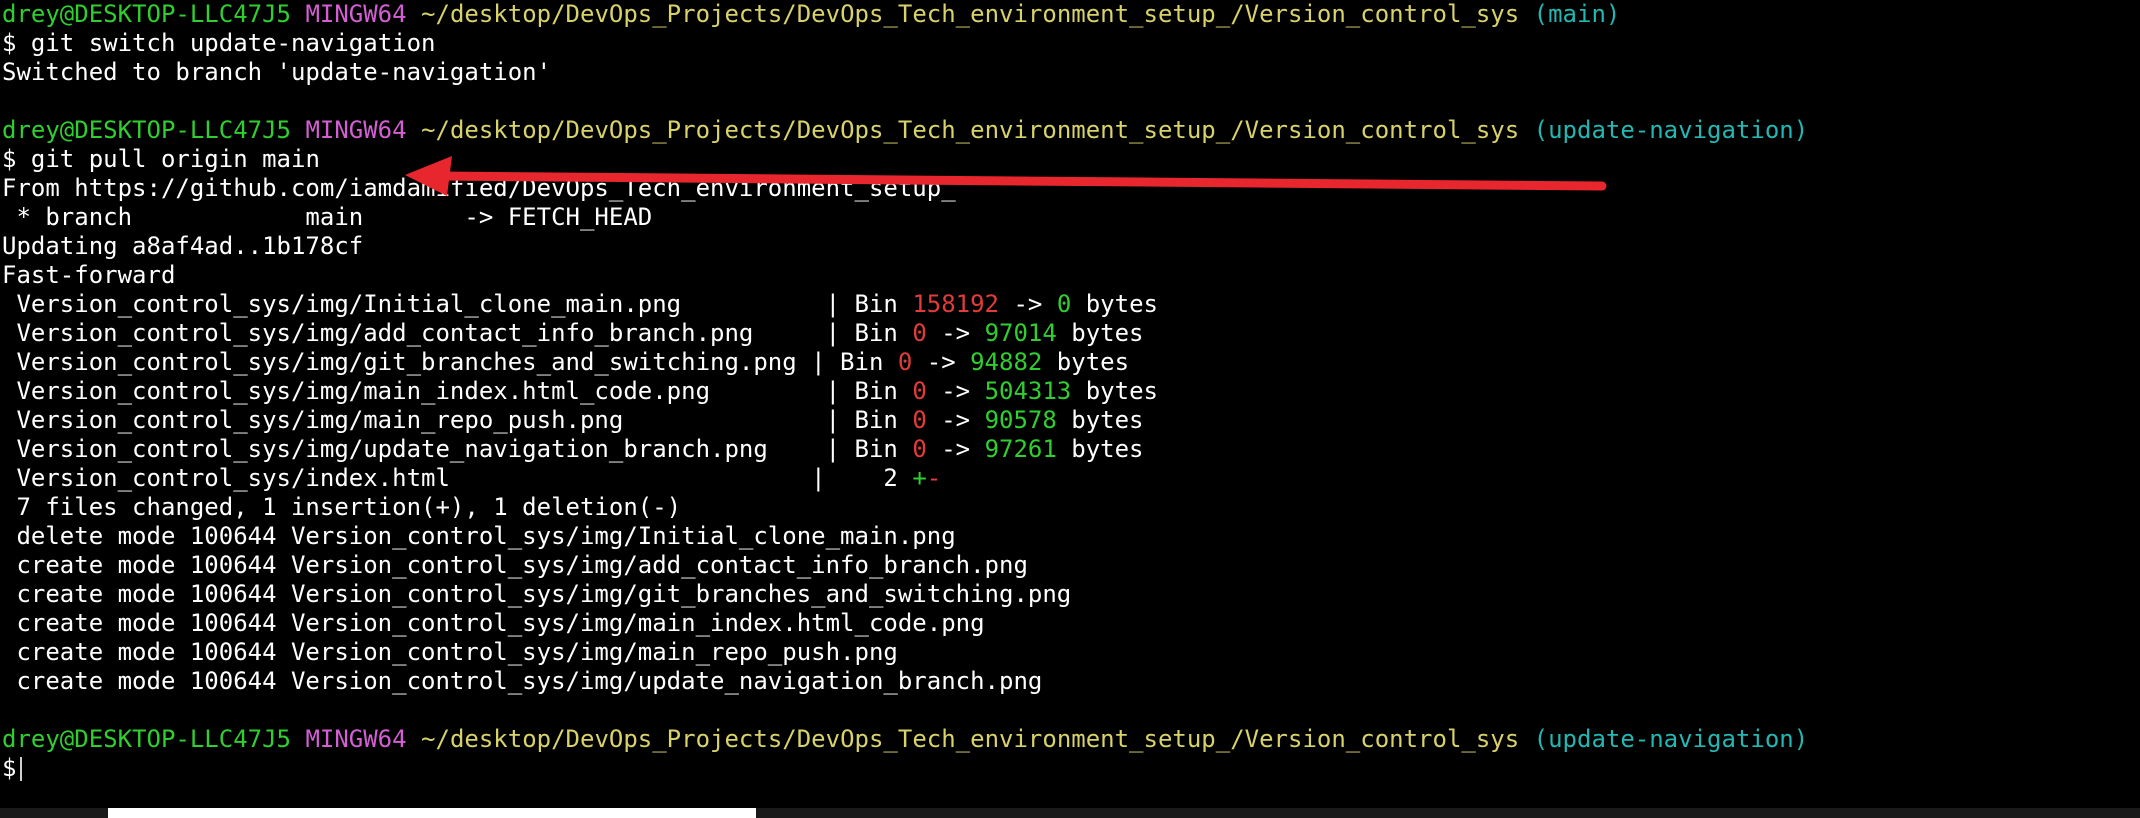 The height and width of the screenshot is (818, 2140). What do you see at coordinates (934, 478) in the screenshot?
I see `diffstat-minus: -` at bounding box center [934, 478].